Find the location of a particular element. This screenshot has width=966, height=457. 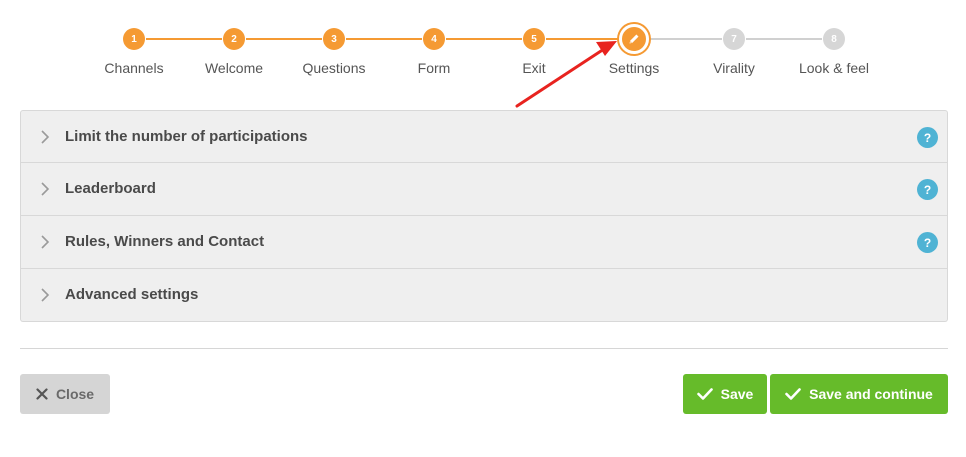

step-number: 1 is located at coordinates (134, 39).